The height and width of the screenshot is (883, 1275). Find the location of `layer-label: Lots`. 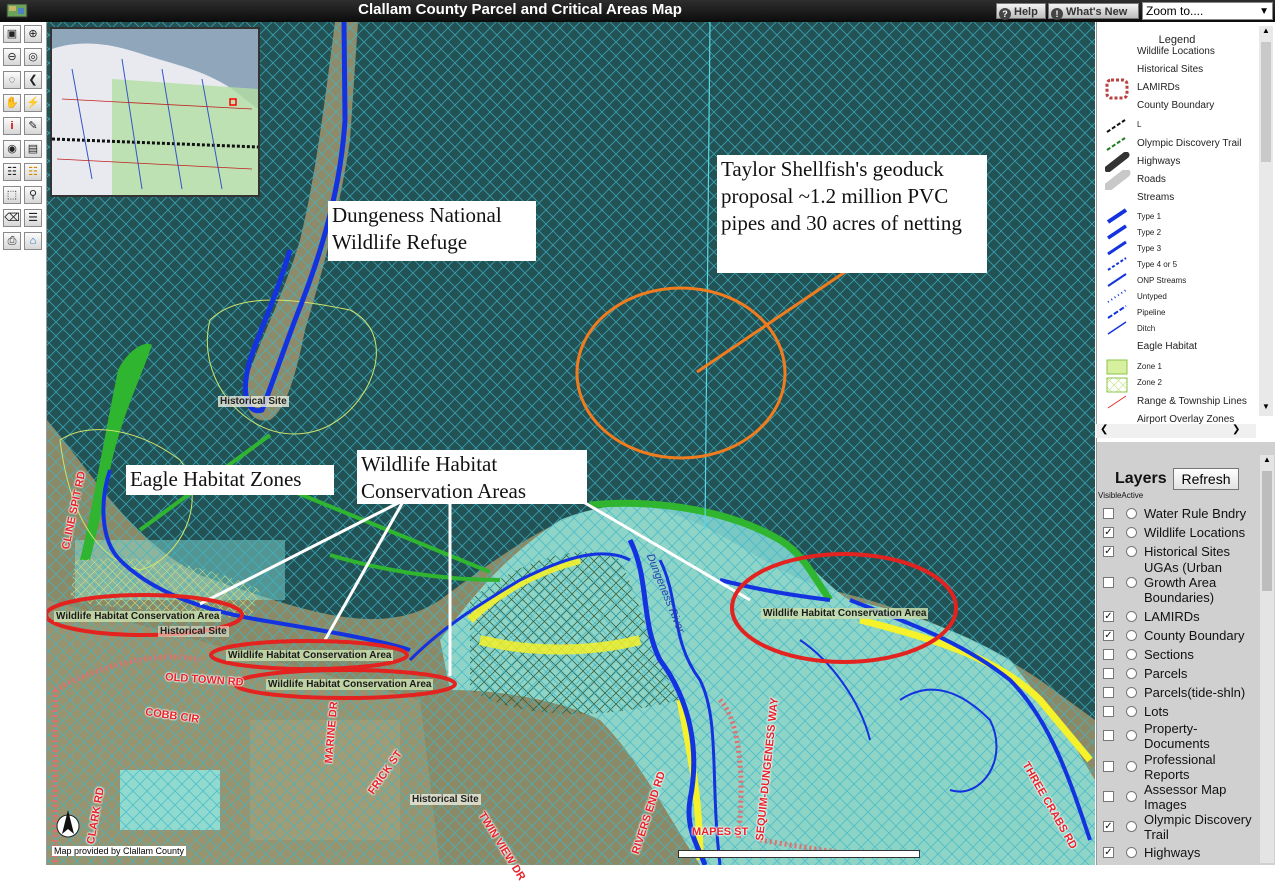

layer-label: Lots is located at coordinates (1156, 711).